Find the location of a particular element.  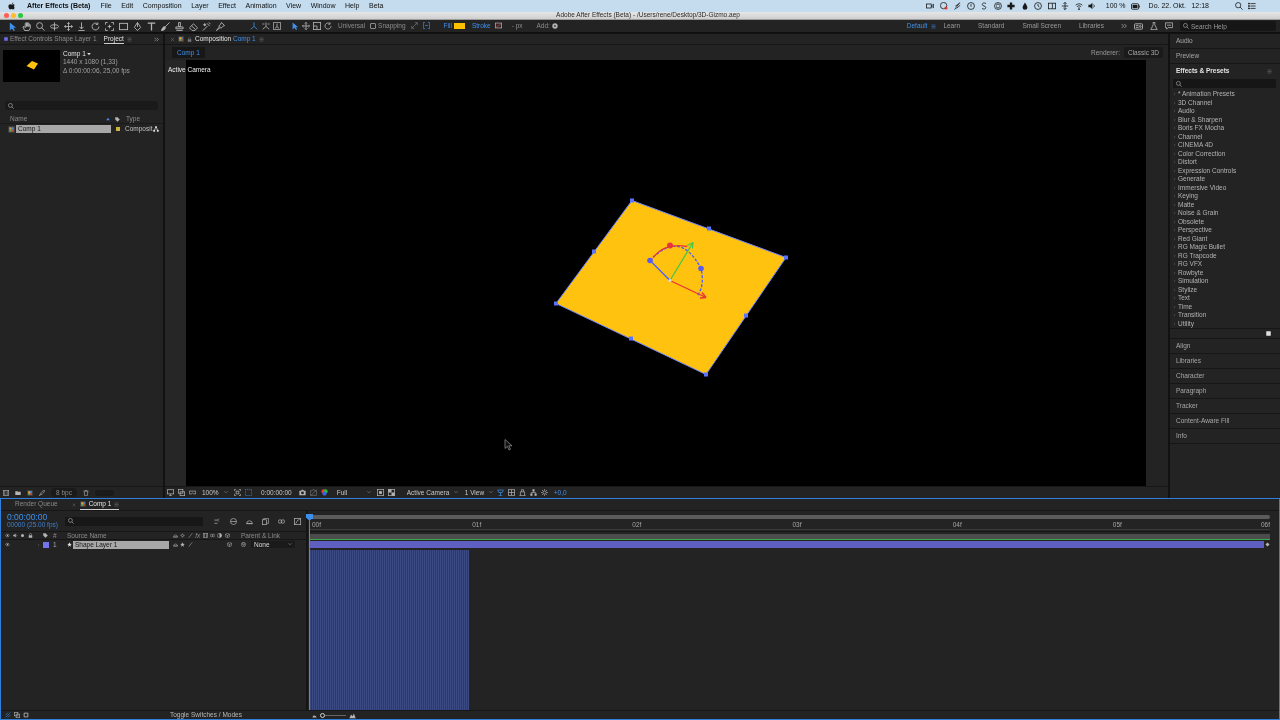

stamp-icon is located at coordinates (179, 26).